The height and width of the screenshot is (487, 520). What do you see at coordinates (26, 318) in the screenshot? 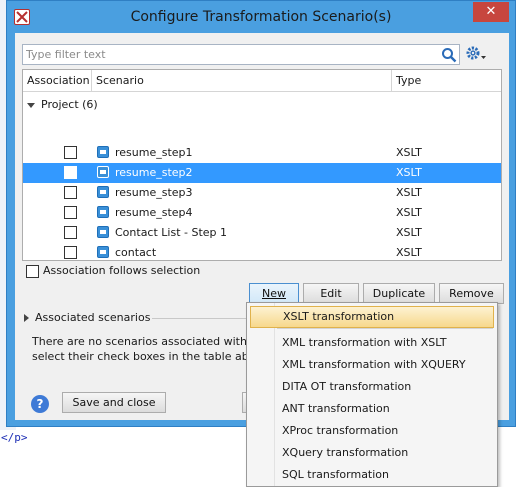
I see `collapse-triangle-icon` at bounding box center [26, 318].